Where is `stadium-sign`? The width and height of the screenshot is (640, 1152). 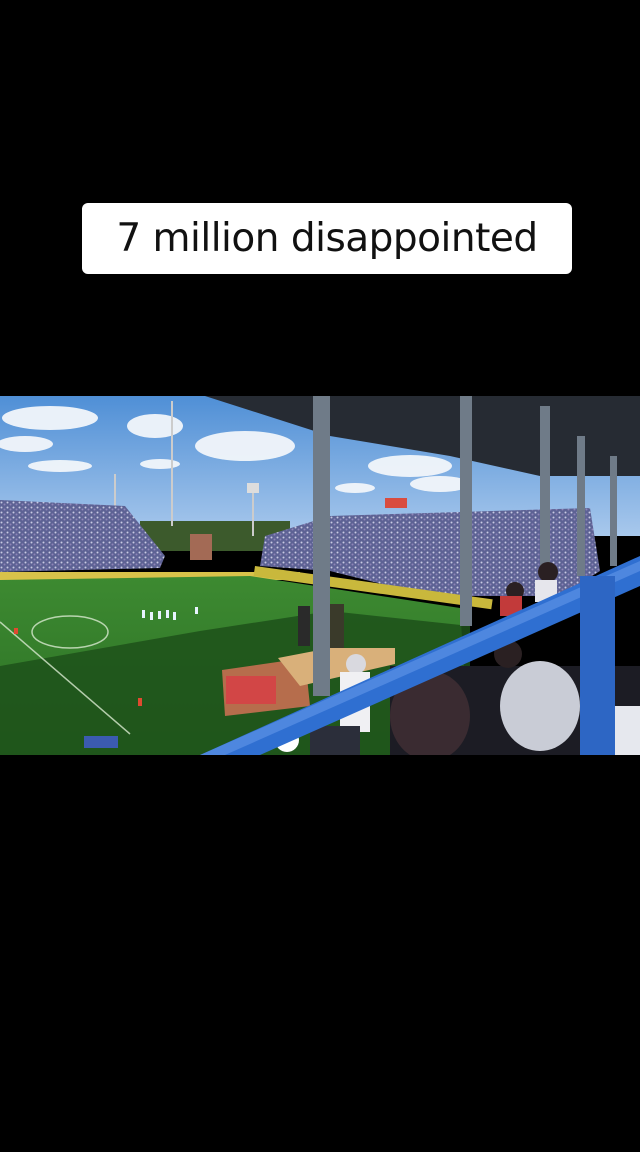
stadium-sign is located at coordinates (396, 503).